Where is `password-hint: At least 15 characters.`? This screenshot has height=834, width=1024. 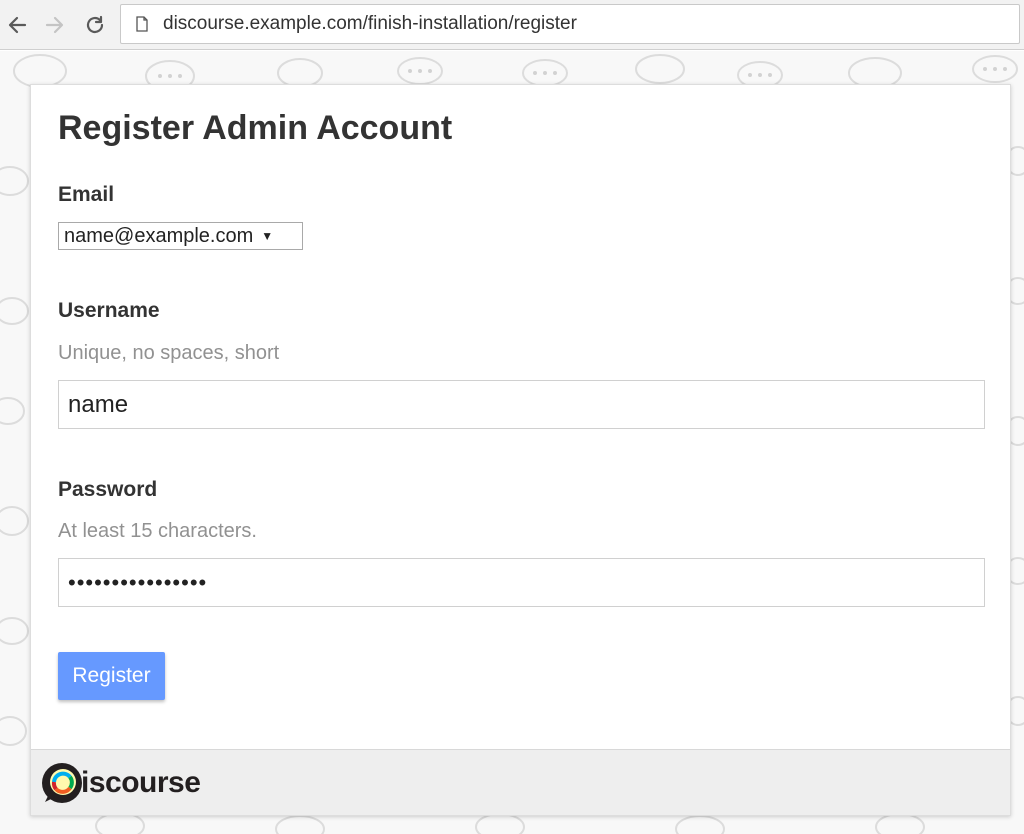 password-hint: At least 15 characters. is located at coordinates (157, 531).